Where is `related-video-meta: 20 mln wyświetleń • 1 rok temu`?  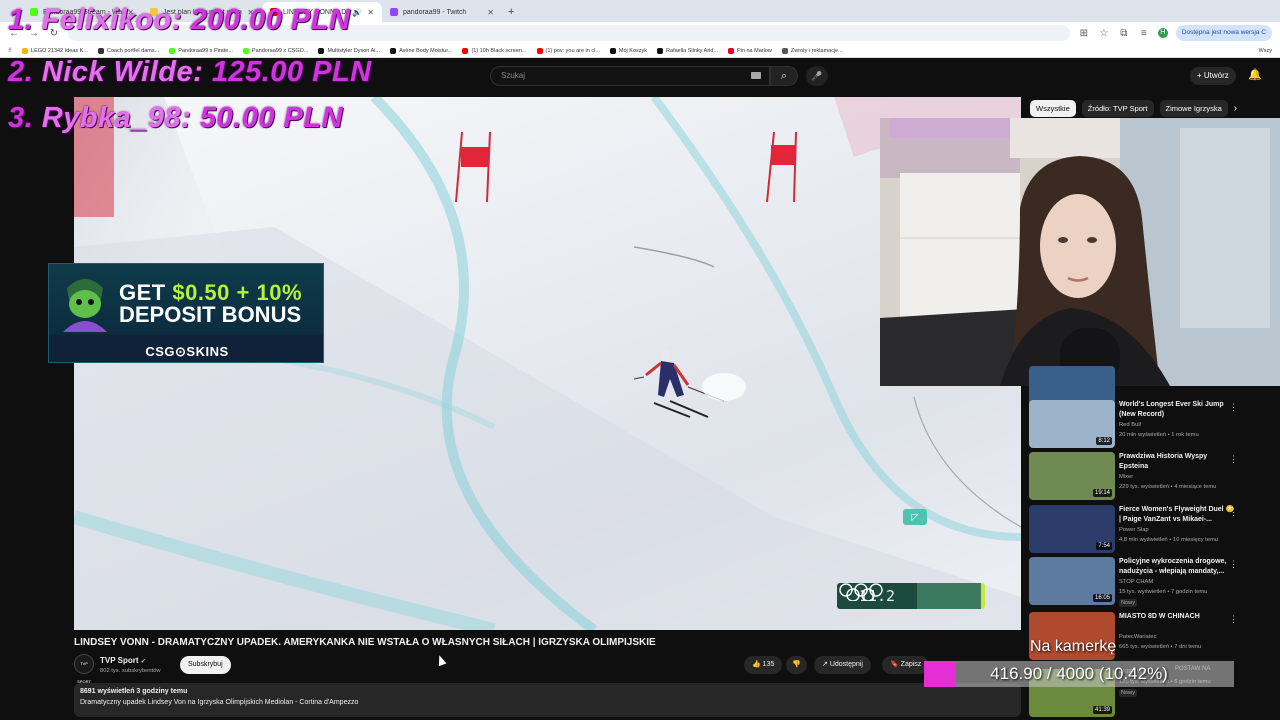
related-video-meta: 20 mln wyświetleń • 1 rok temu is located at coordinates (1159, 435).